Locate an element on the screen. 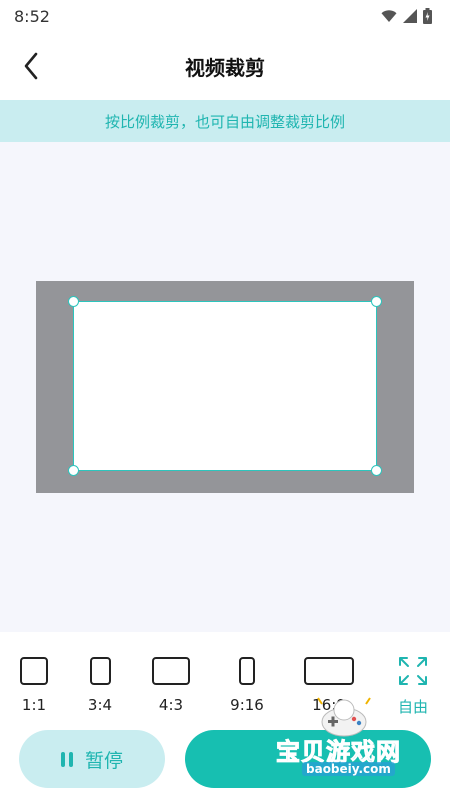 The width and height of the screenshot is (450, 800). status-time: 8:52 is located at coordinates (32, 16).